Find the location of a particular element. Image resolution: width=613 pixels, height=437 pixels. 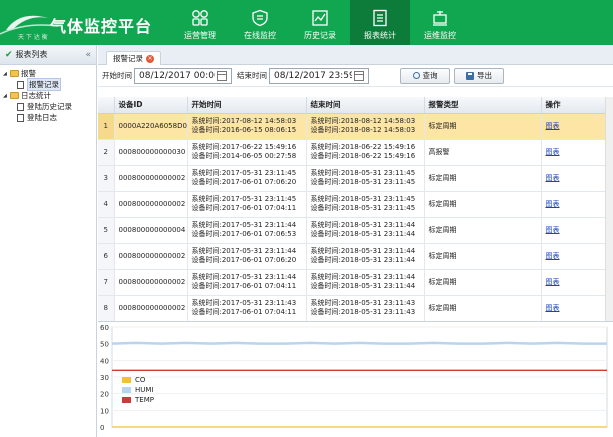

row-number: 4 is located at coordinates (106, 204).